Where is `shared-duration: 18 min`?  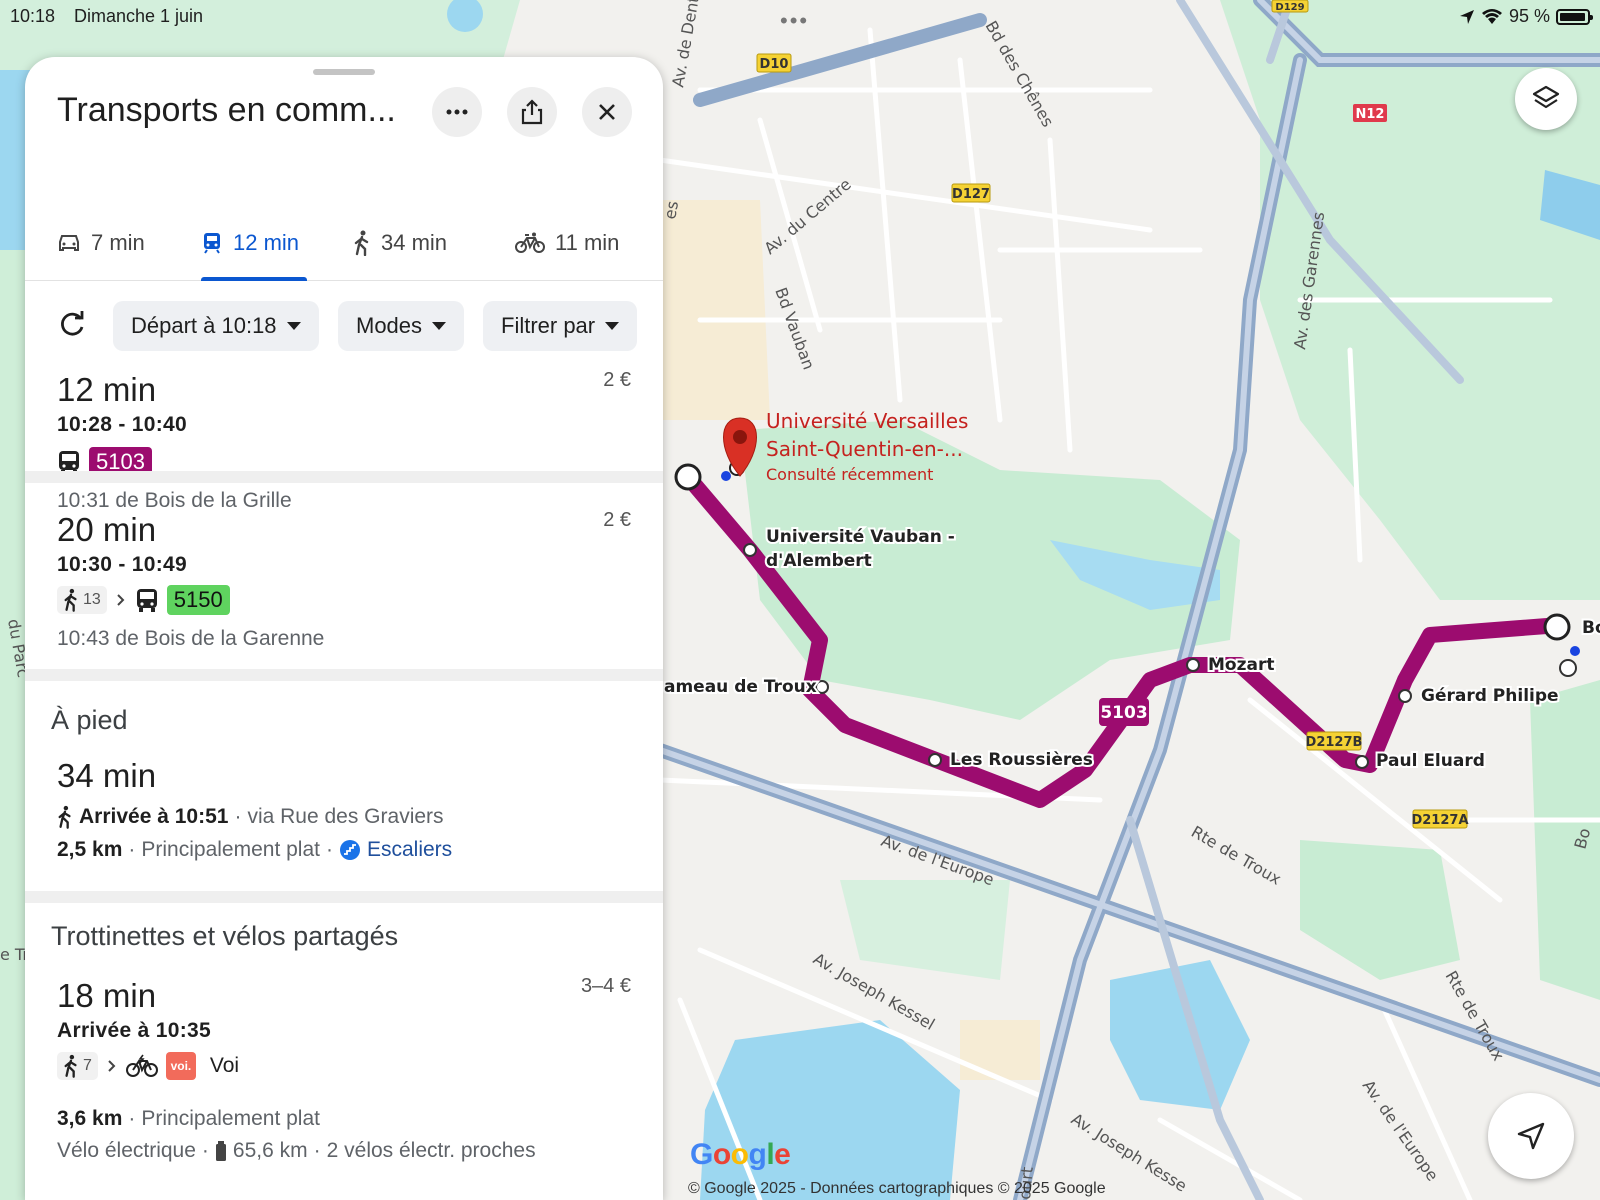
shared-duration: 18 min is located at coordinates (107, 995).